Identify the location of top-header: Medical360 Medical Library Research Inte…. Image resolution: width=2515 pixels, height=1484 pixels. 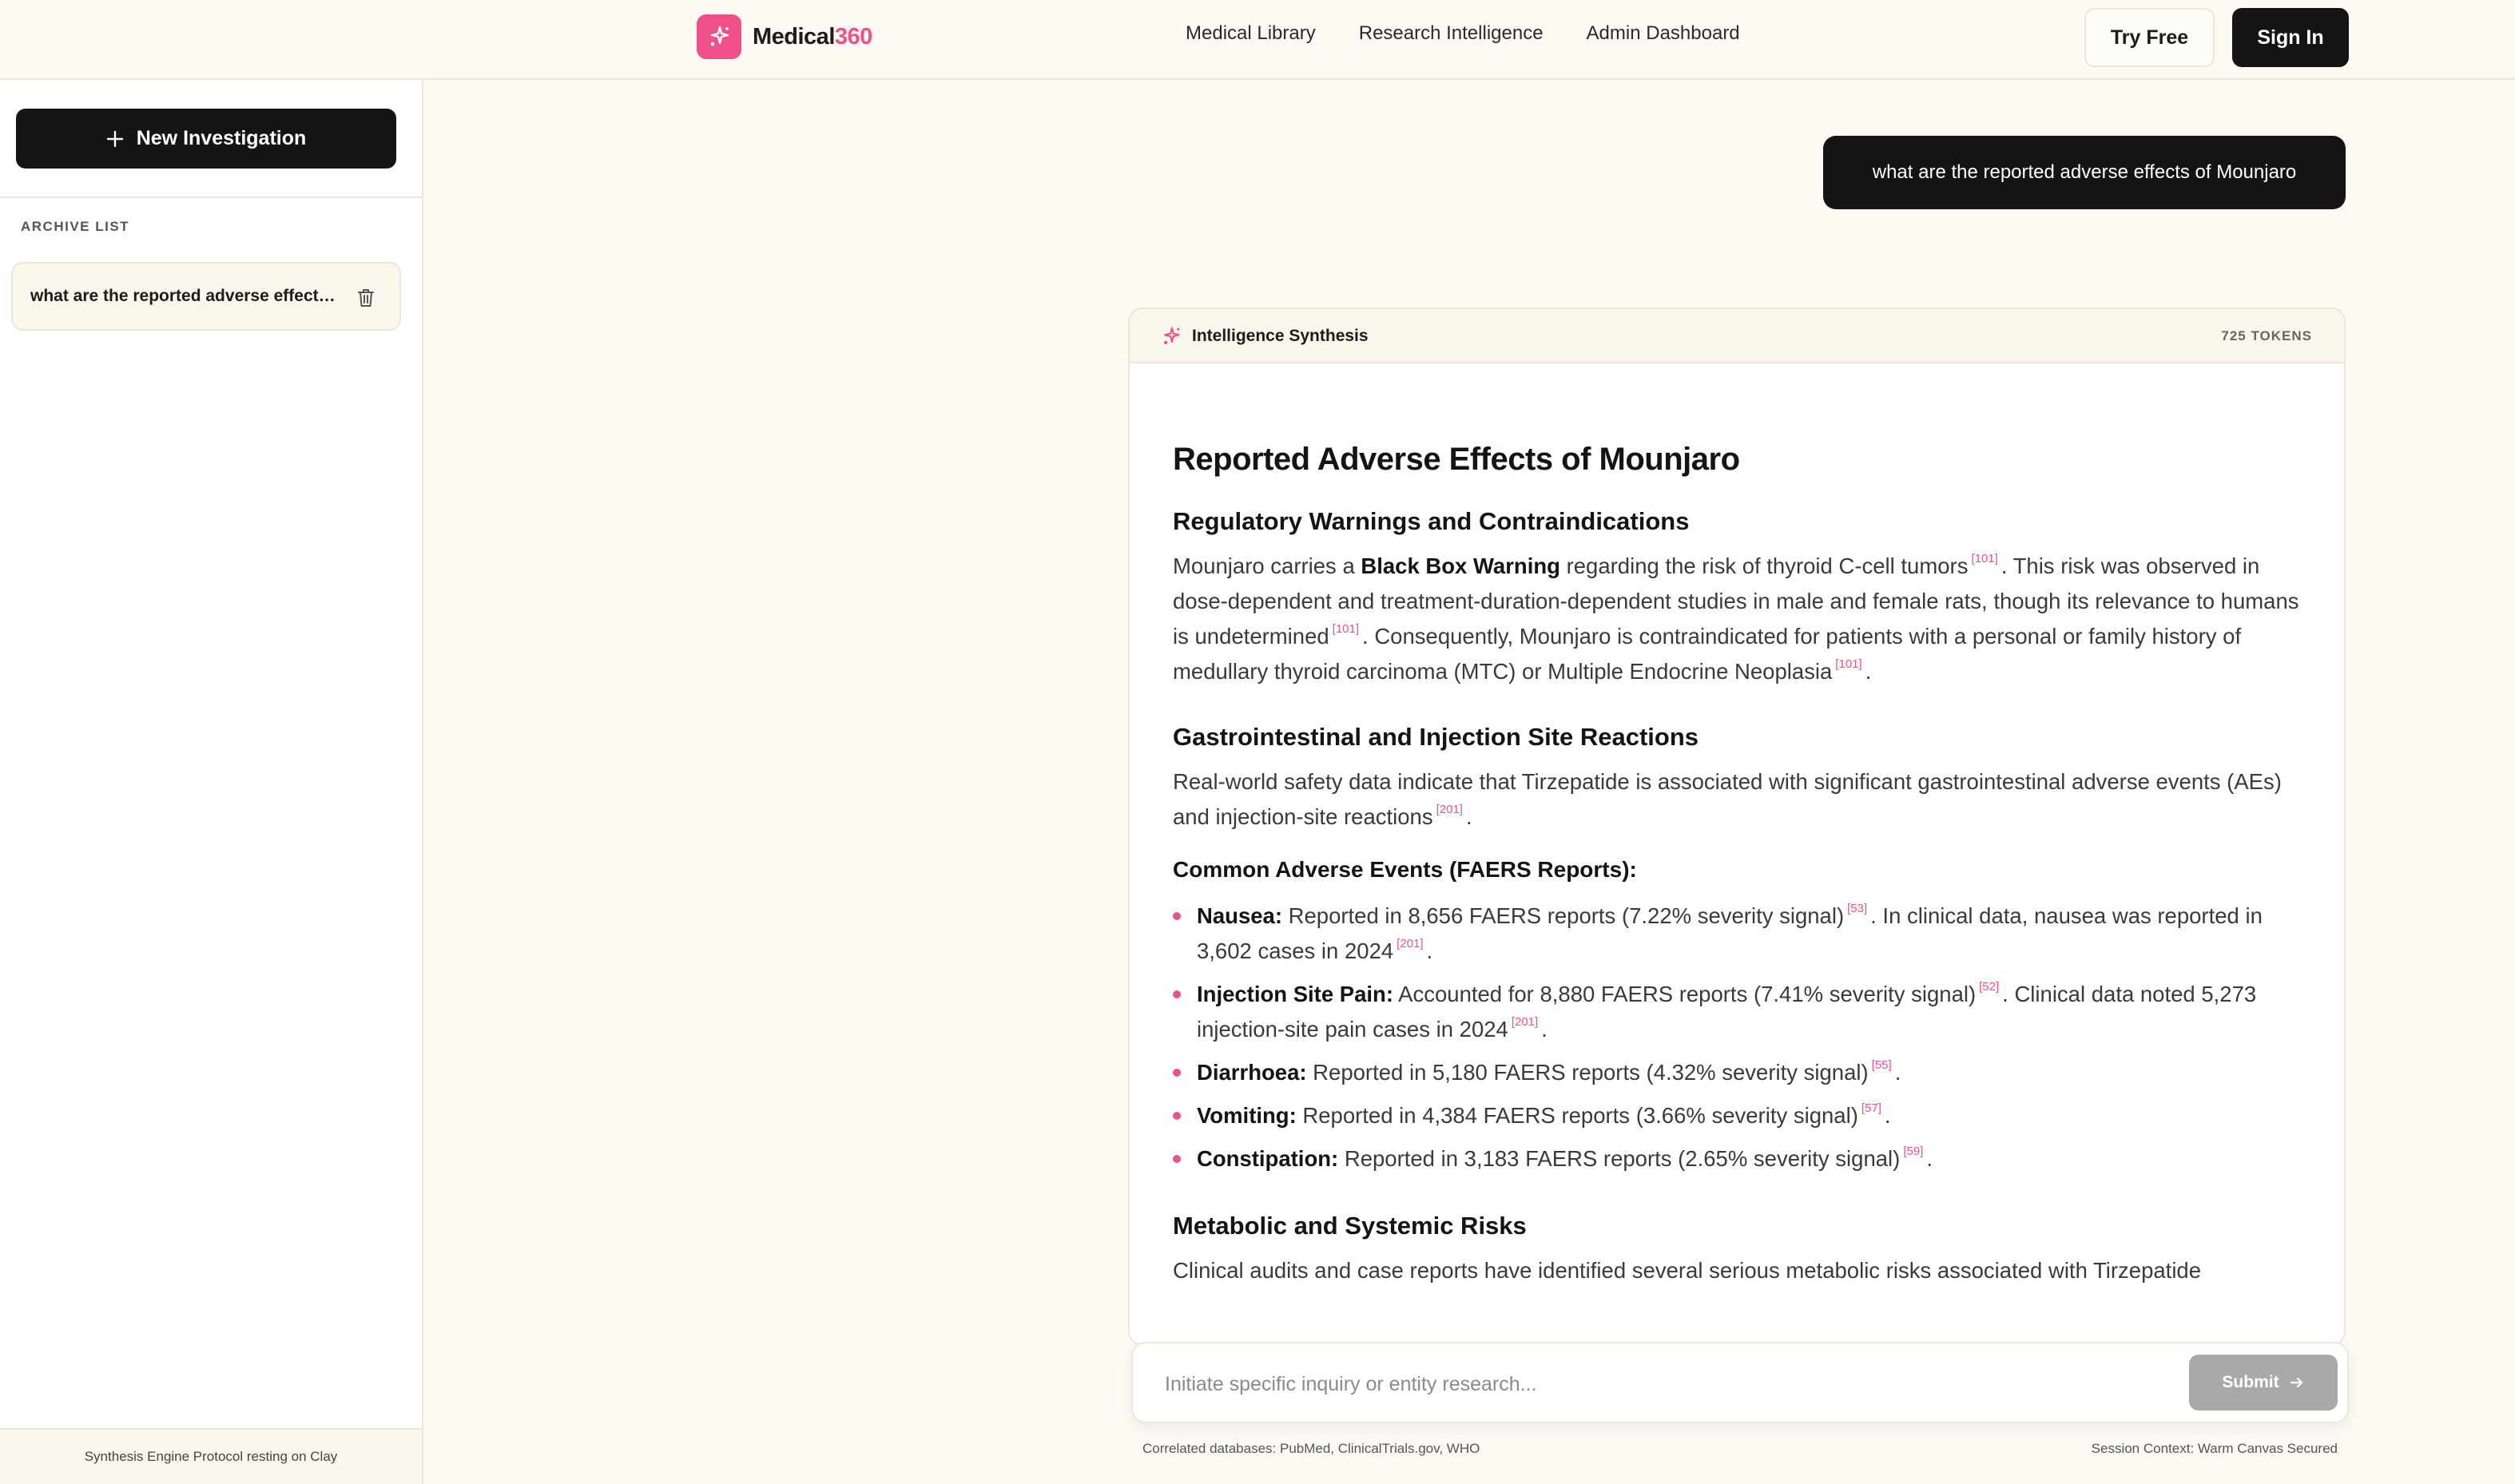
(1257, 40).